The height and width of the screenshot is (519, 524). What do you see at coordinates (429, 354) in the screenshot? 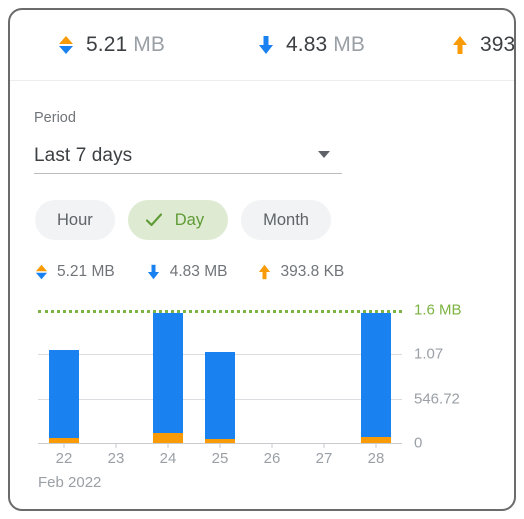
I see `chart-y-tick-label: 1.07` at bounding box center [429, 354].